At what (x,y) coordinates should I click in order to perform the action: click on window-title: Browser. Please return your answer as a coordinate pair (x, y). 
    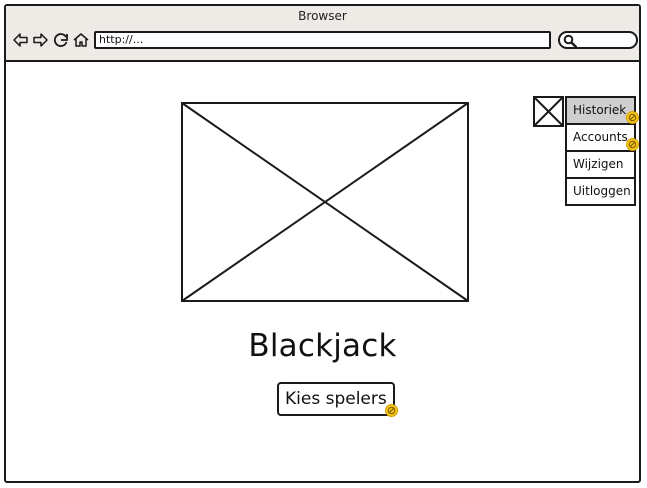
    Looking at the image, I should click on (322, 16).